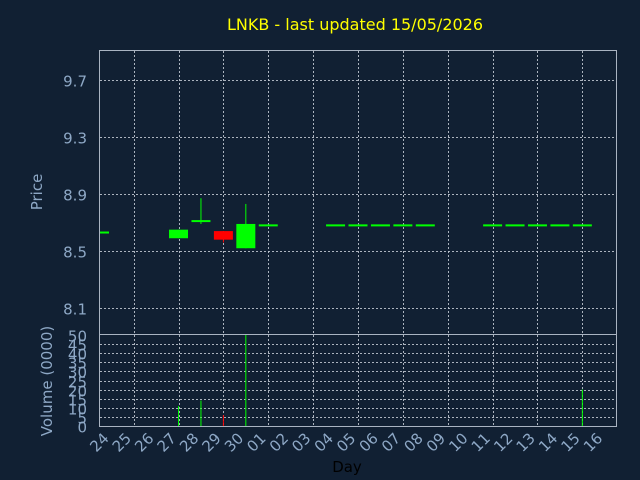 The image size is (640, 480). What do you see at coordinates (75, 196) in the screenshot?
I see `price-tick-label: 8.9` at bounding box center [75, 196].